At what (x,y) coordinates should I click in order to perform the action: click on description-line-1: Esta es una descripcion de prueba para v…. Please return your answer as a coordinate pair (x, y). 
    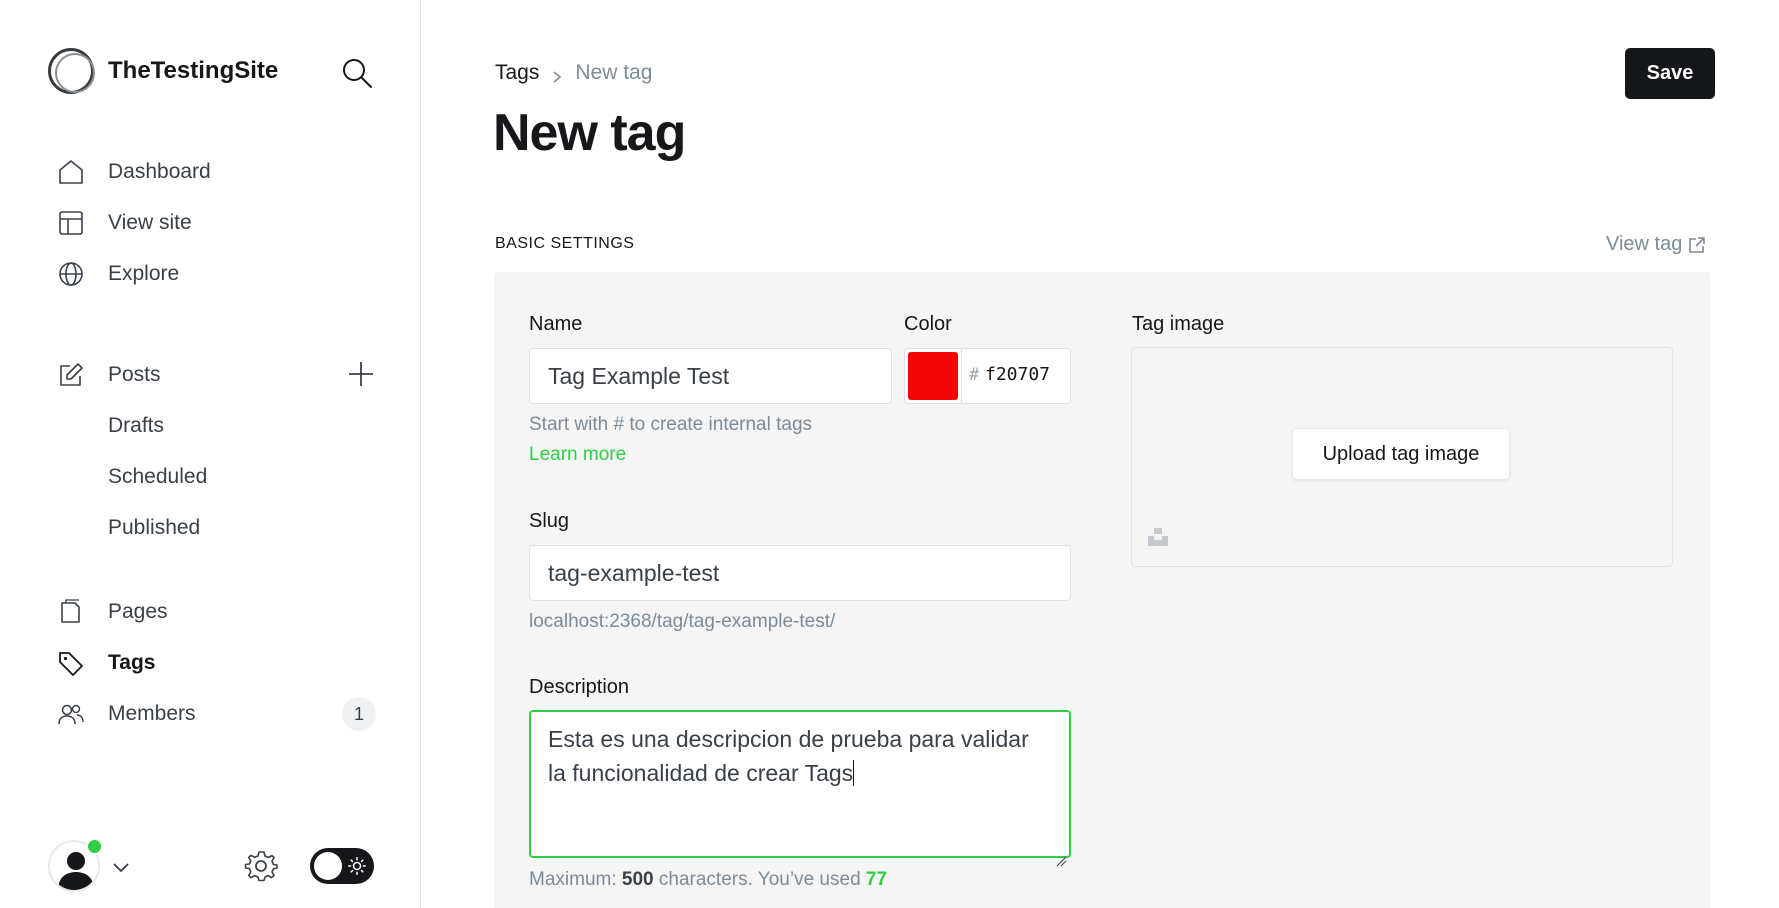
    Looking at the image, I should click on (788, 739).